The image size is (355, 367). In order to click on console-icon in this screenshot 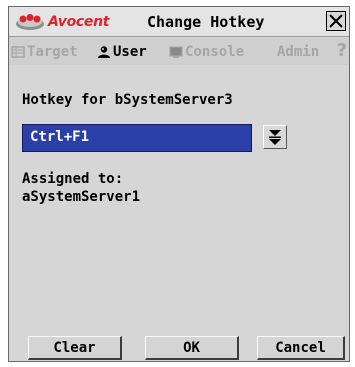, I will do `click(176, 52)`.